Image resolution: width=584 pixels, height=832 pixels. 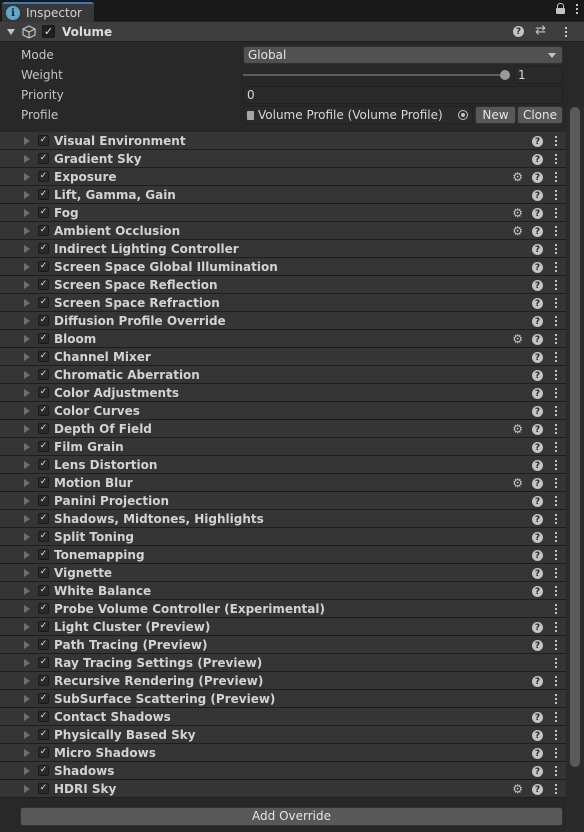 I want to click on override-row: ✓ Tonemapping?, so click(x=283, y=555).